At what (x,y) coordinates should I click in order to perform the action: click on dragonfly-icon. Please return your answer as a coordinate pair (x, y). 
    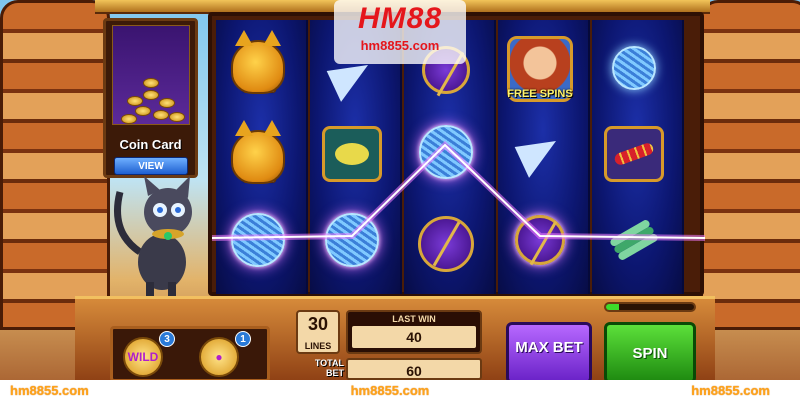
    Looking at the image, I should click on (634, 240).